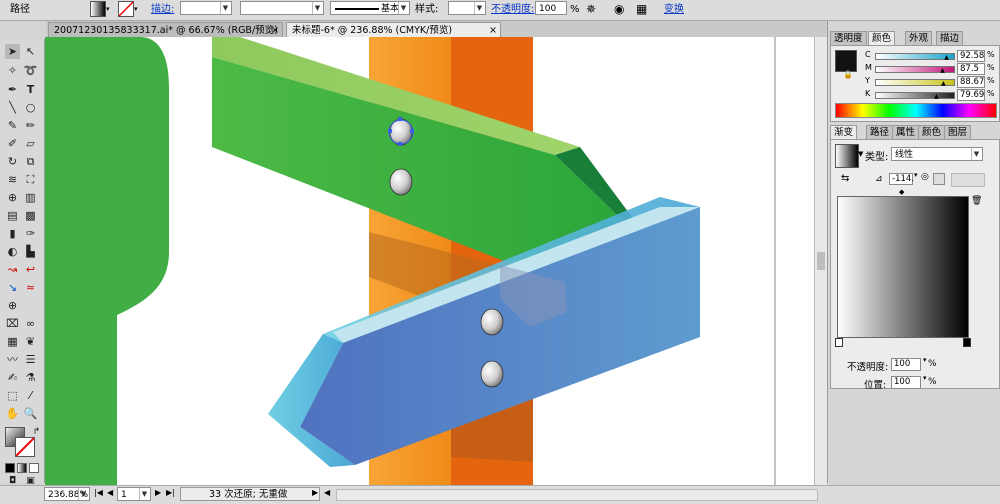  What do you see at coordinates (880, 132) in the screenshot?
I see `tab-pathfinder: 路径` at bounding box center [880, 132].